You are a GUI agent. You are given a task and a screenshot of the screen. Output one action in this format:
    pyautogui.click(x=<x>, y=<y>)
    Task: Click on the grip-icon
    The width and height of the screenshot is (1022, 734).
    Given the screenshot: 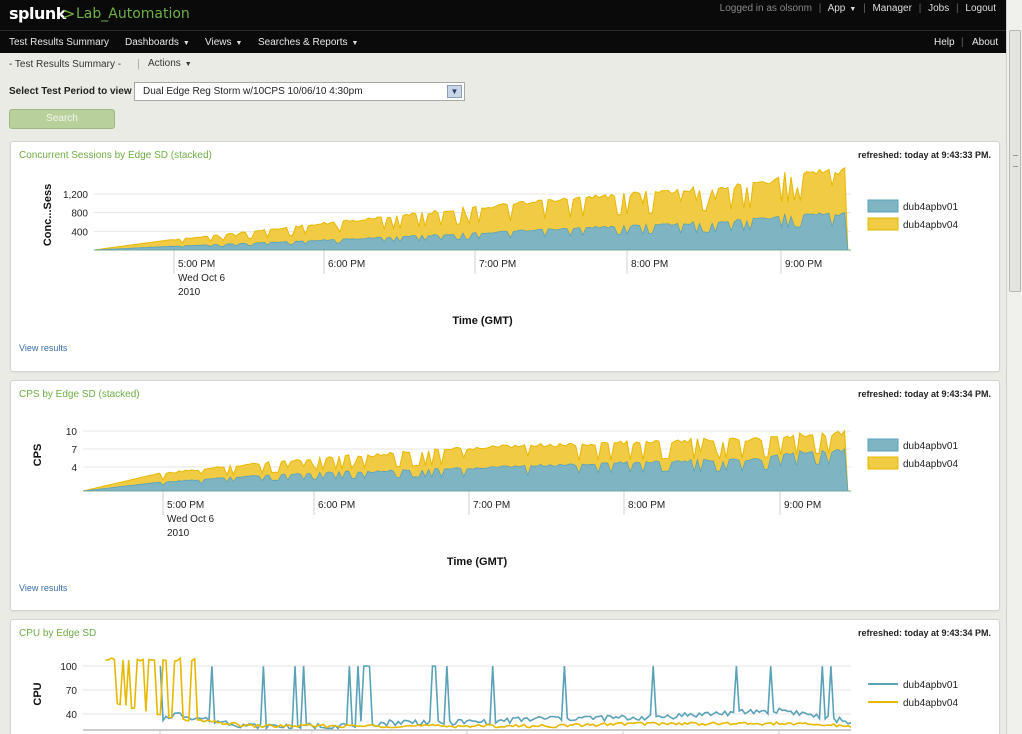 What is the action you would take?
    pyautogui.click(x=1015, y=161)
    